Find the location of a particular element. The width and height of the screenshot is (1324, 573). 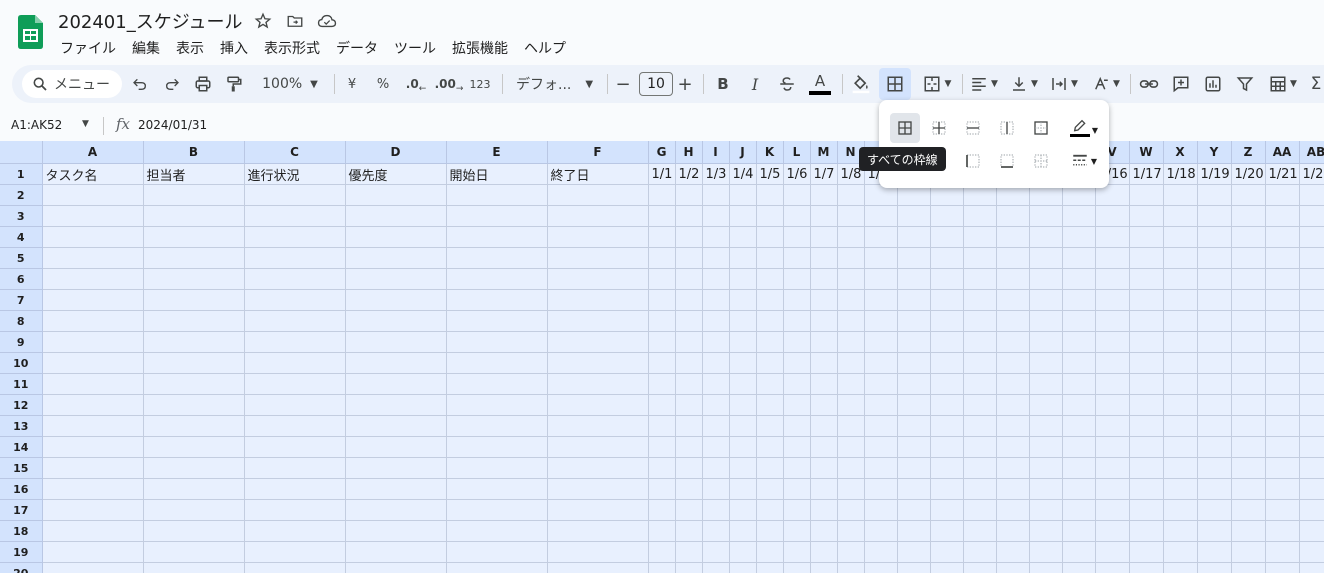

print-icon is located at coordinates (203, 84).